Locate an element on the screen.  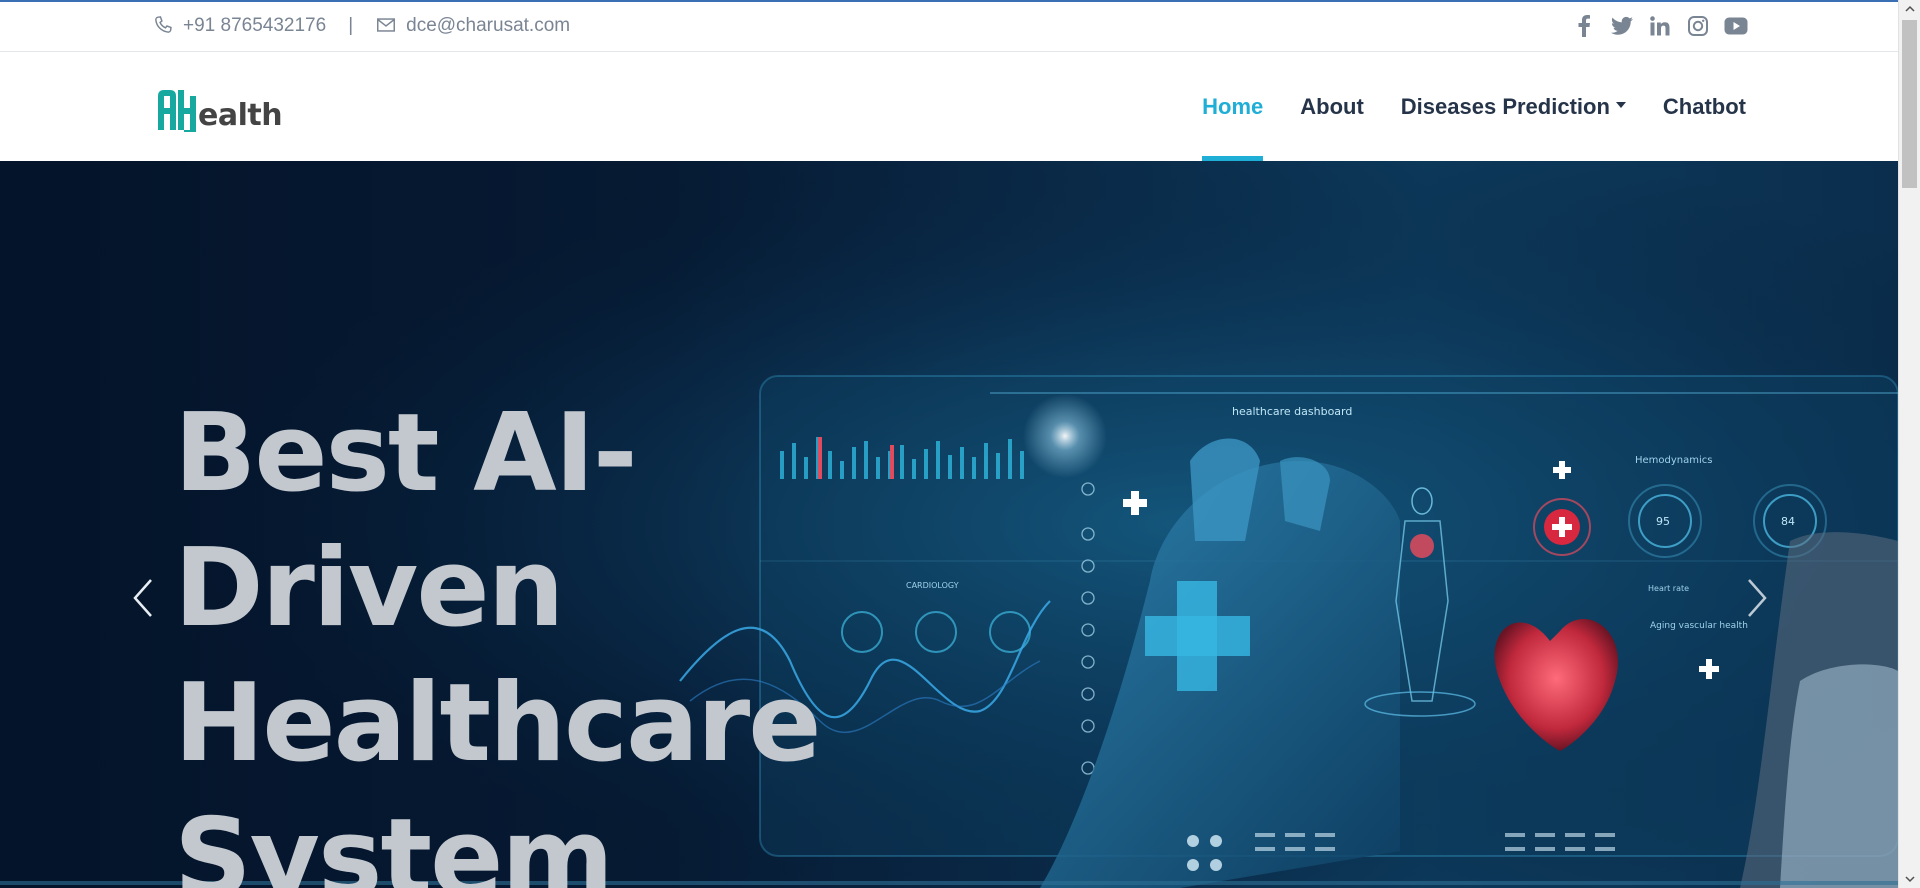
contact-info: +91 8765432176 | dce@charusat.com is located at coordinates (361, 26).